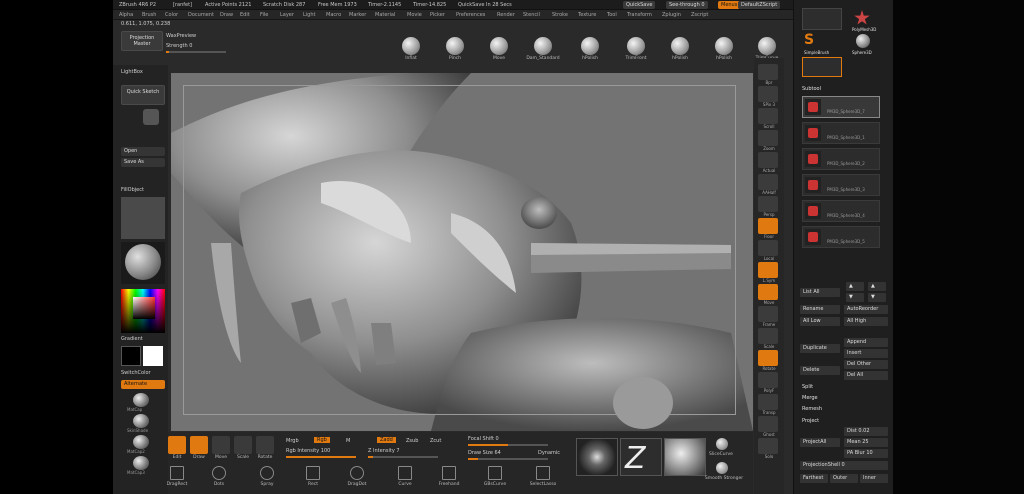 The image size is (1024, 494). I want to click on primary-color-swatch, so click(153, 356).